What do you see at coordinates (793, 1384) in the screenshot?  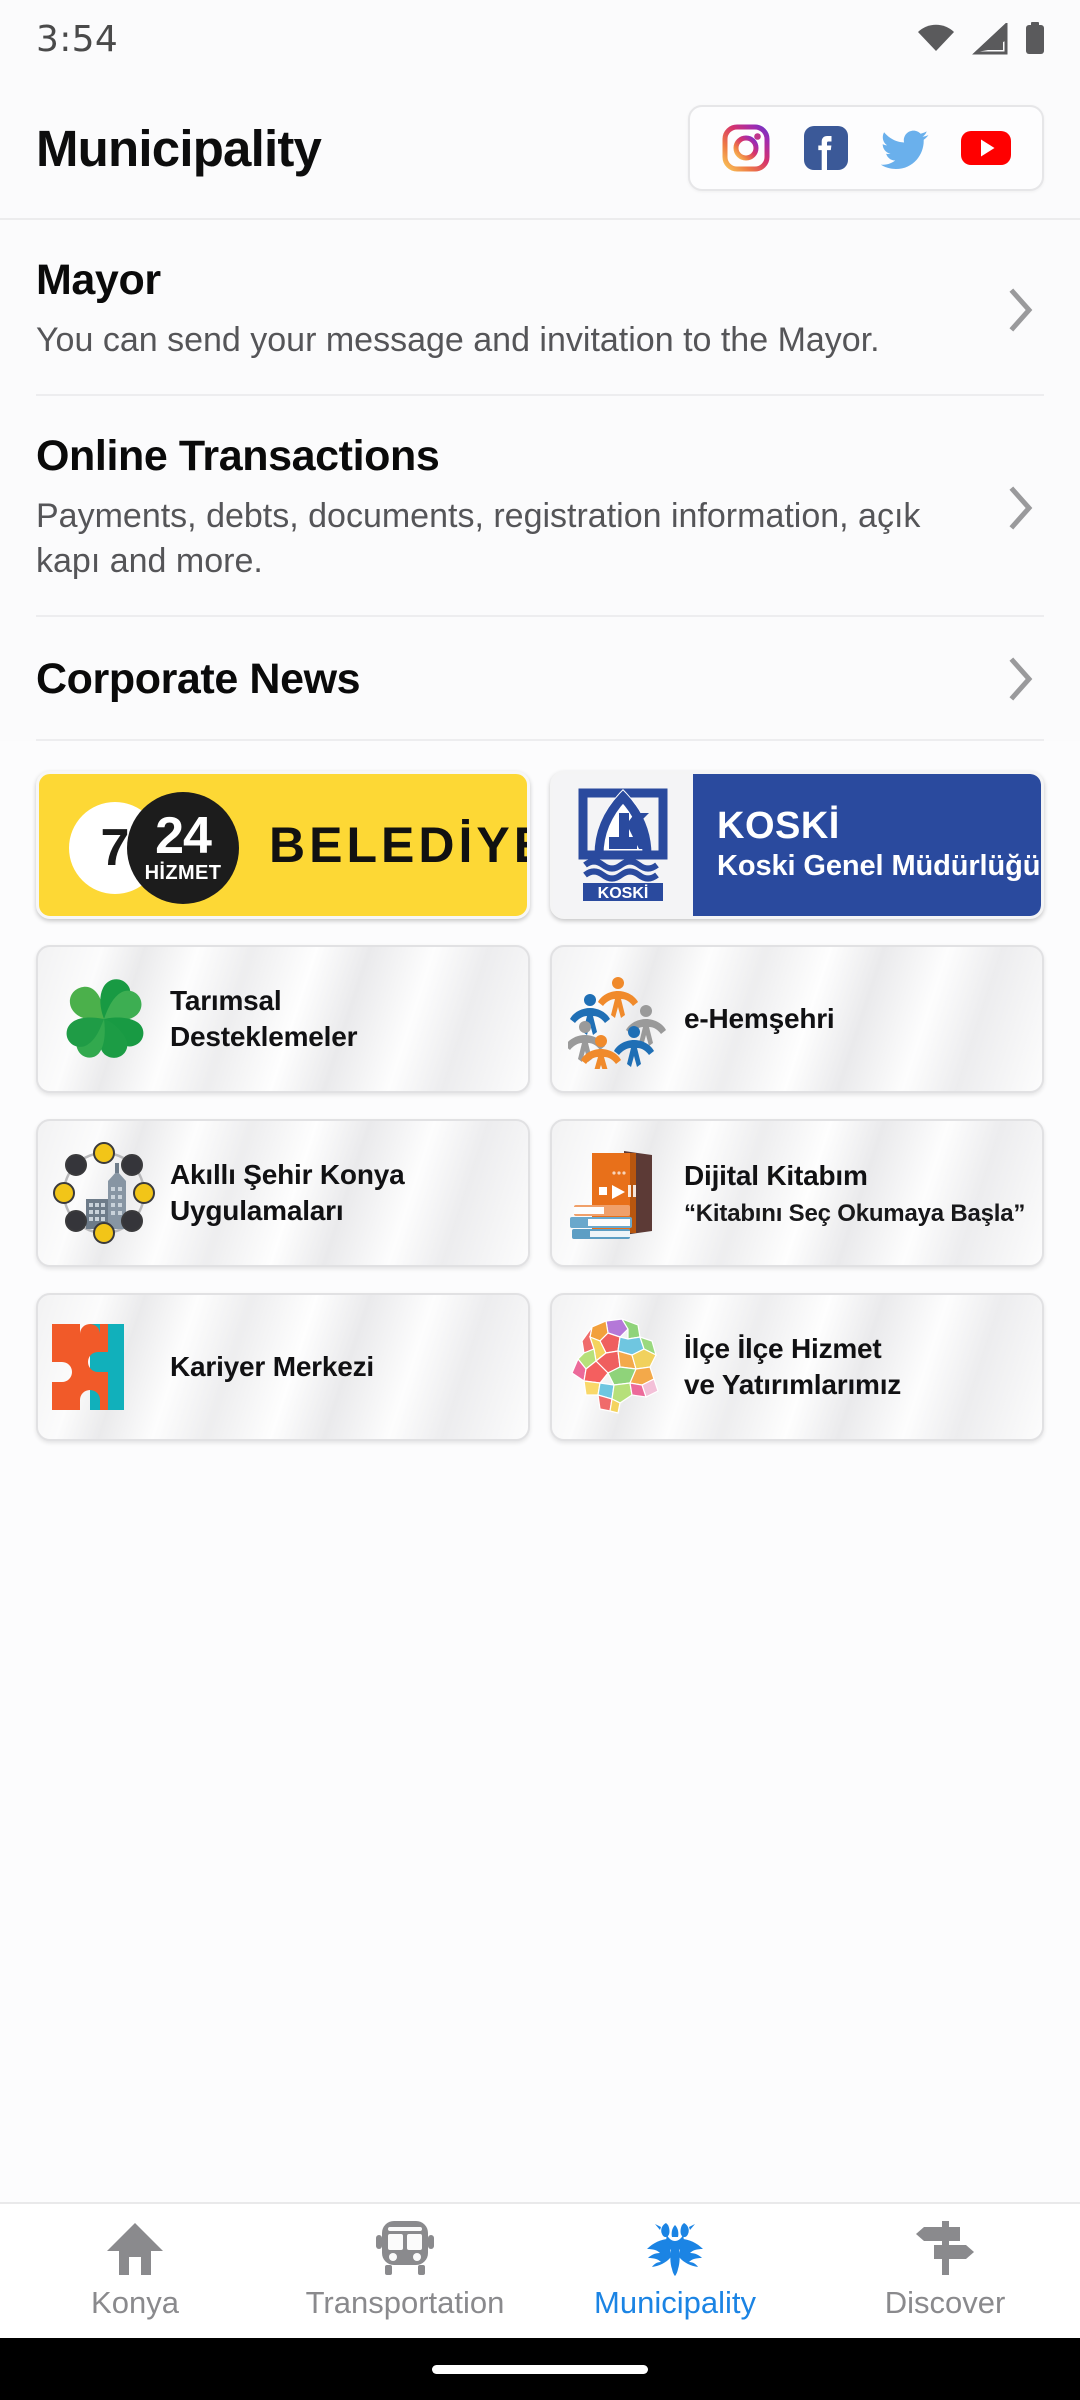 I see `tile-label-line2: ve Yatırımlarımız` at bounding box center [793, 1384].